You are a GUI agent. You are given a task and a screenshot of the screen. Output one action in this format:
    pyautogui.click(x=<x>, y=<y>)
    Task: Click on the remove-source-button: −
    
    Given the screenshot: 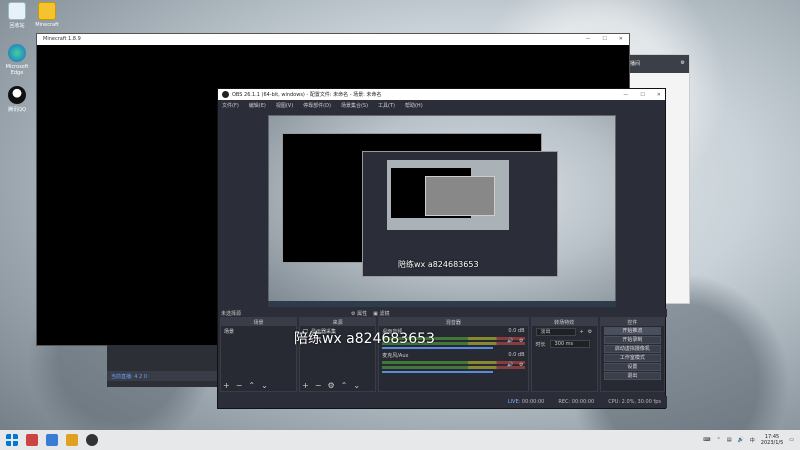 What is the action you would take?
    pyautogui.click(x=318, y=385)
    